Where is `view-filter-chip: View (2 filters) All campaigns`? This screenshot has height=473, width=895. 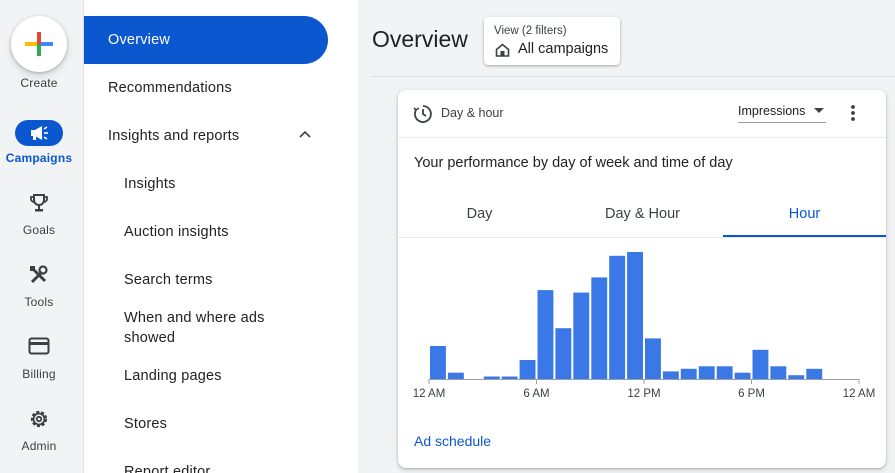
view-filter-chip: View (2 filters) All campaigns is located at coordinates (552, 41).